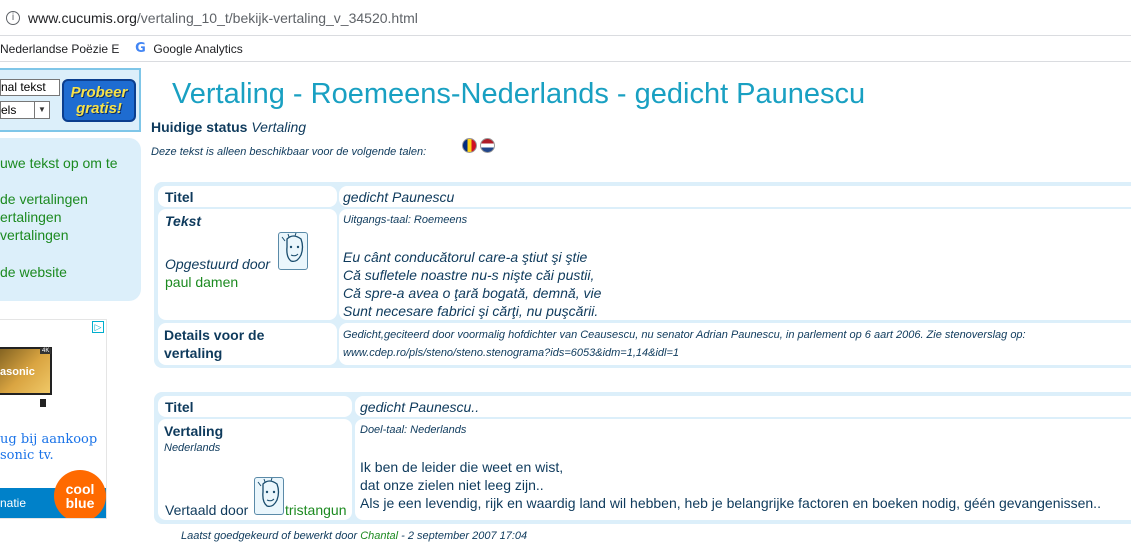 The image size is (1131, 554). Describe the element at coordinates (13, 17) in the screenshot. I see `info-icon: i` at that location.